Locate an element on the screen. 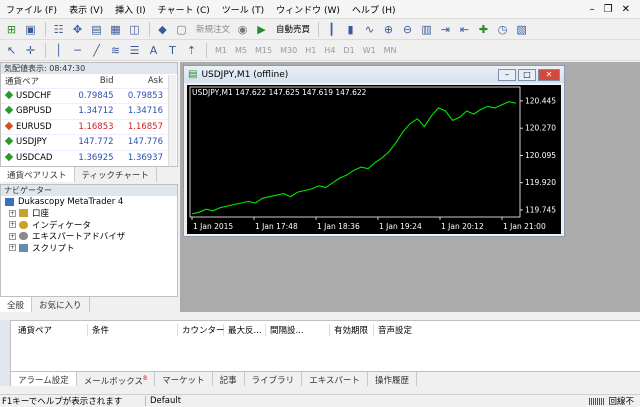 The height and width of the screenshot is (407, 640). indicators-icon: ✚ is located at coordinates (483, 29).